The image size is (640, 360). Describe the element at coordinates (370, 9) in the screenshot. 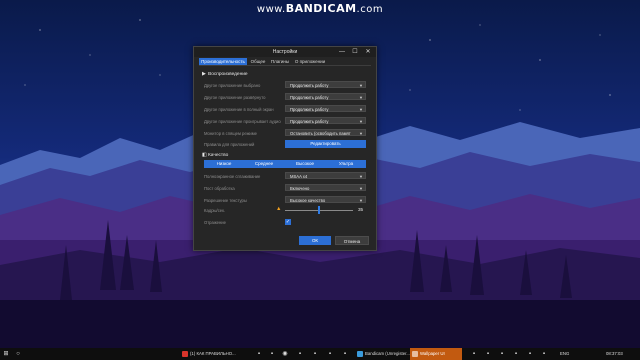

I see `watermark-suffix: .com` at that location.